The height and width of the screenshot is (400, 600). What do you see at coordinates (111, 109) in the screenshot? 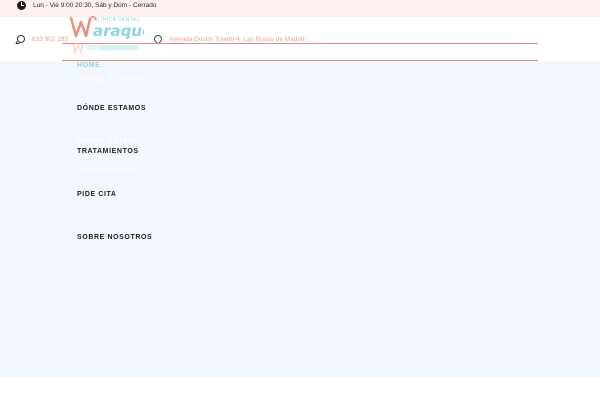
I see `menu-item-donde-estamos: DÓNDE ESTAMOS` at bounding box center [111, 109].